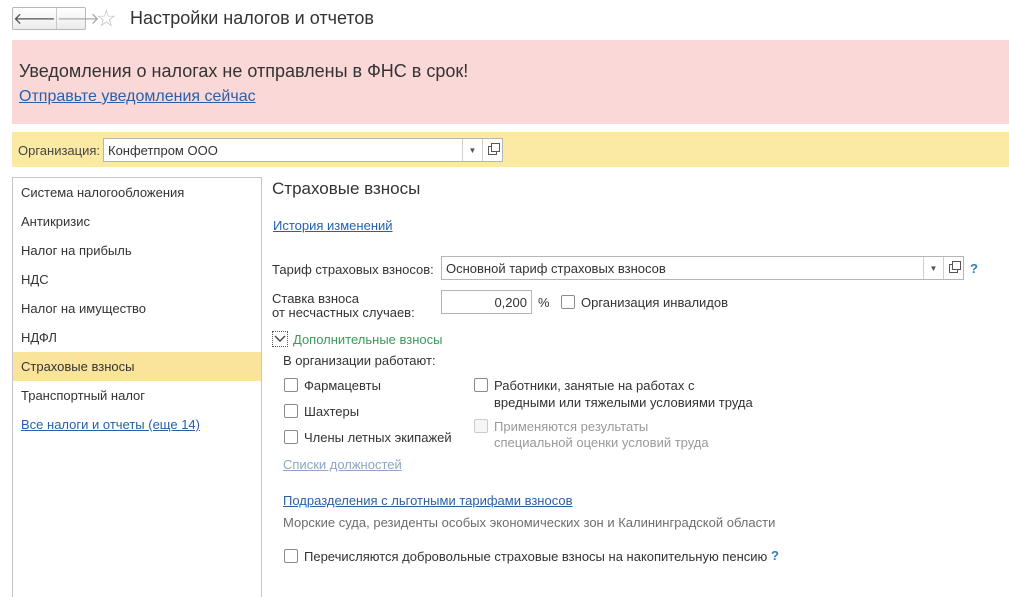  I want to click on organization-field: Конфетпром ООО ▼, so click(303, 150).